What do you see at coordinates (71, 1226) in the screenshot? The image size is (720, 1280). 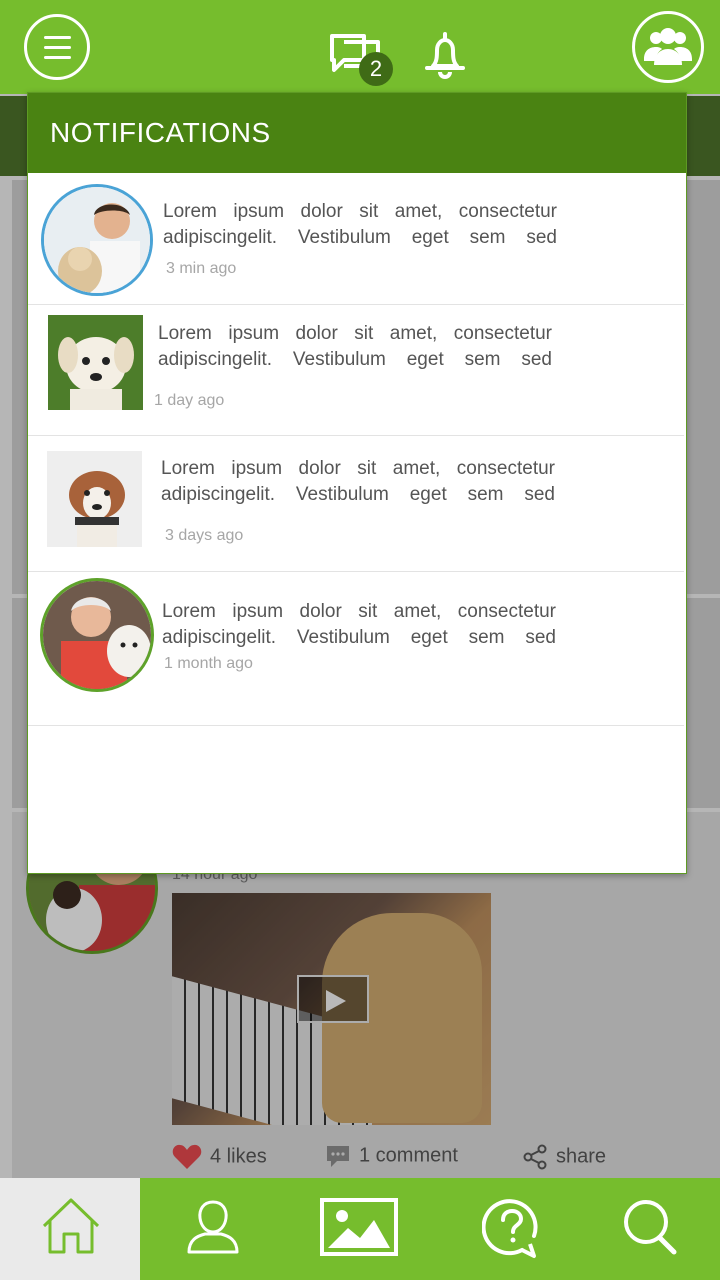 I see `home-icon` at bounding box center [71, 1226].